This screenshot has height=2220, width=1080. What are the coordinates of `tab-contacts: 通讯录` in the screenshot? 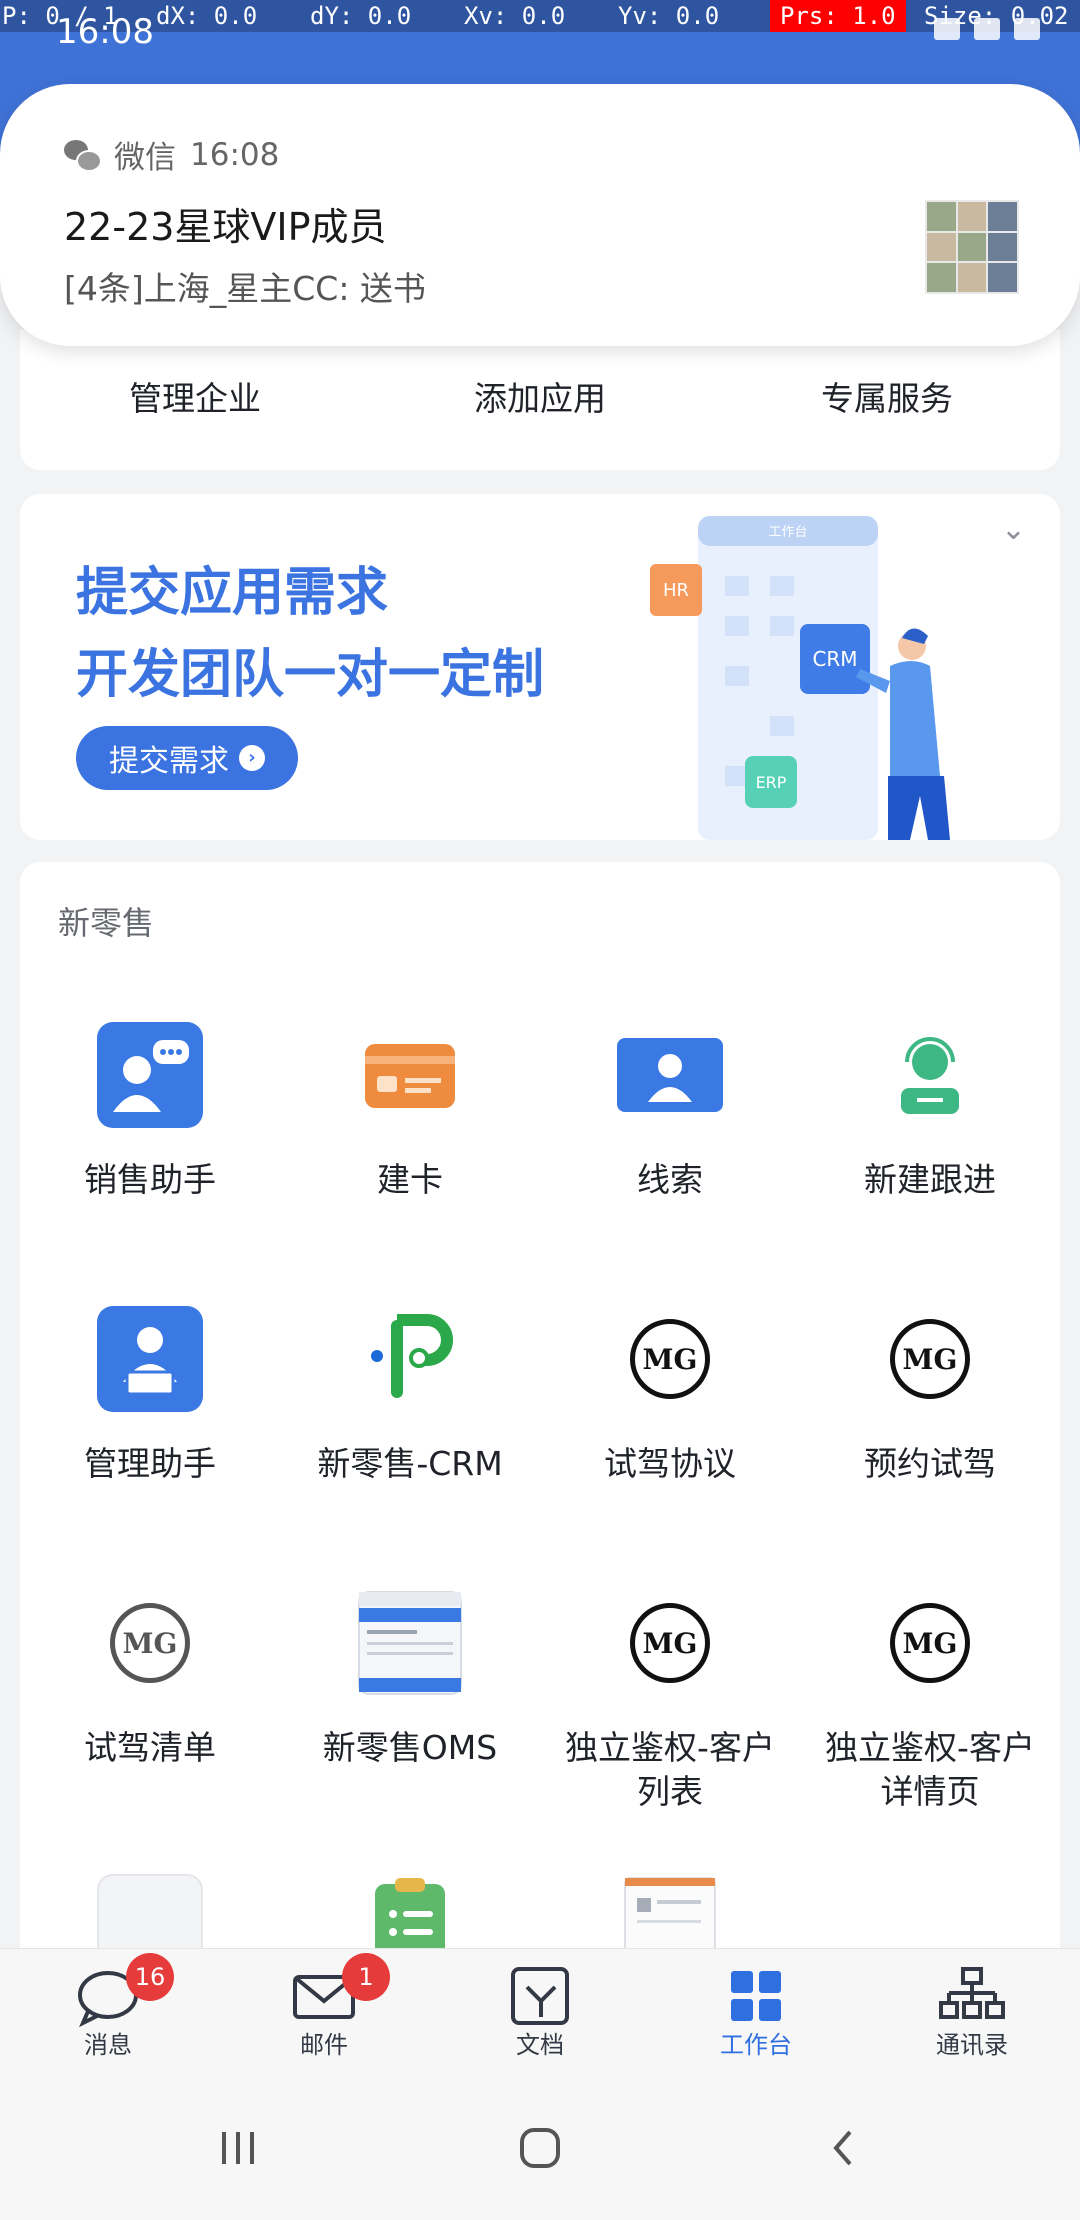 It's located at (972, 2011).